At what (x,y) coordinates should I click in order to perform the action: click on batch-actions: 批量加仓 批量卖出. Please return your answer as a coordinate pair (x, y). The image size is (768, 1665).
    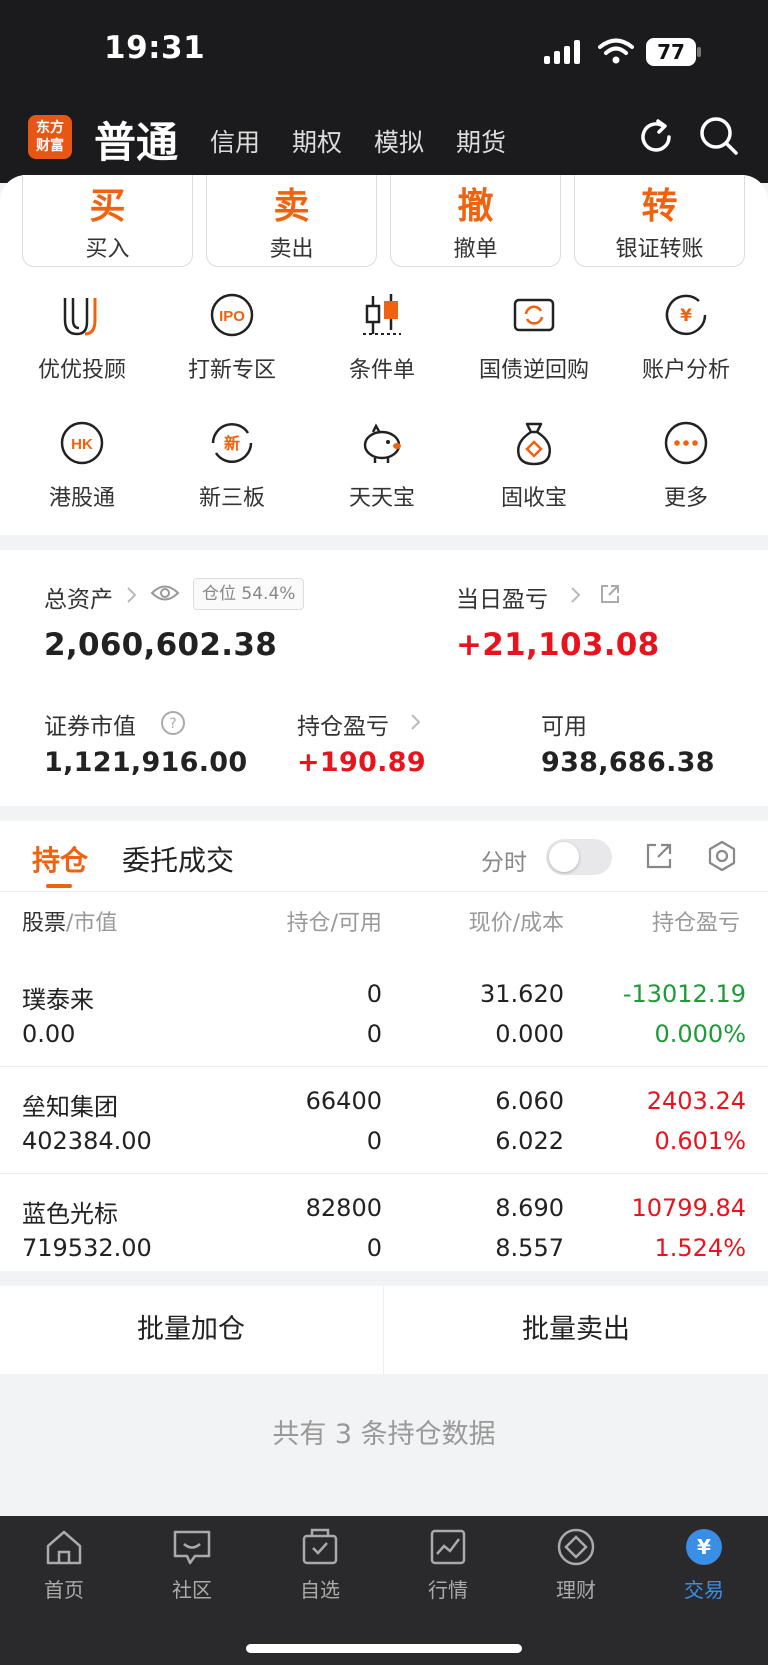
    Looking at the image, I should click on (384, 1330).